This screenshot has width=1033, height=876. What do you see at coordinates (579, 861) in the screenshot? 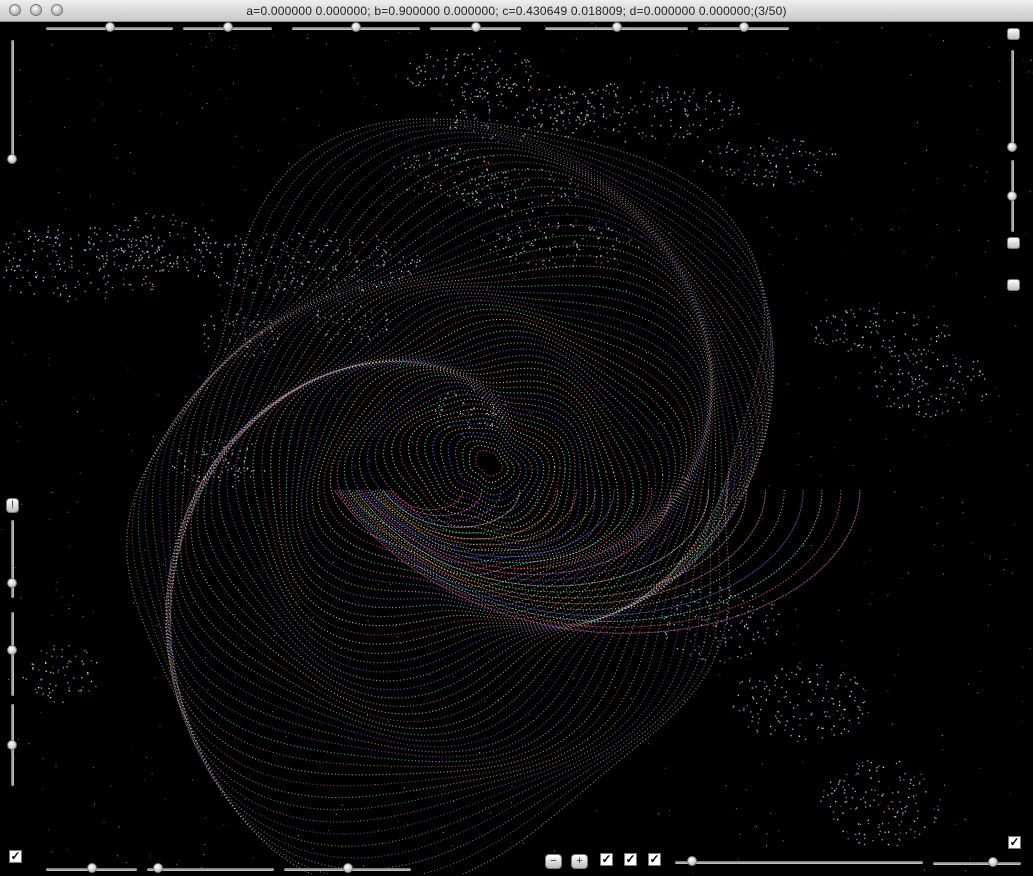
I see `zoom-in-button: +` at bounding box center [579, 861].